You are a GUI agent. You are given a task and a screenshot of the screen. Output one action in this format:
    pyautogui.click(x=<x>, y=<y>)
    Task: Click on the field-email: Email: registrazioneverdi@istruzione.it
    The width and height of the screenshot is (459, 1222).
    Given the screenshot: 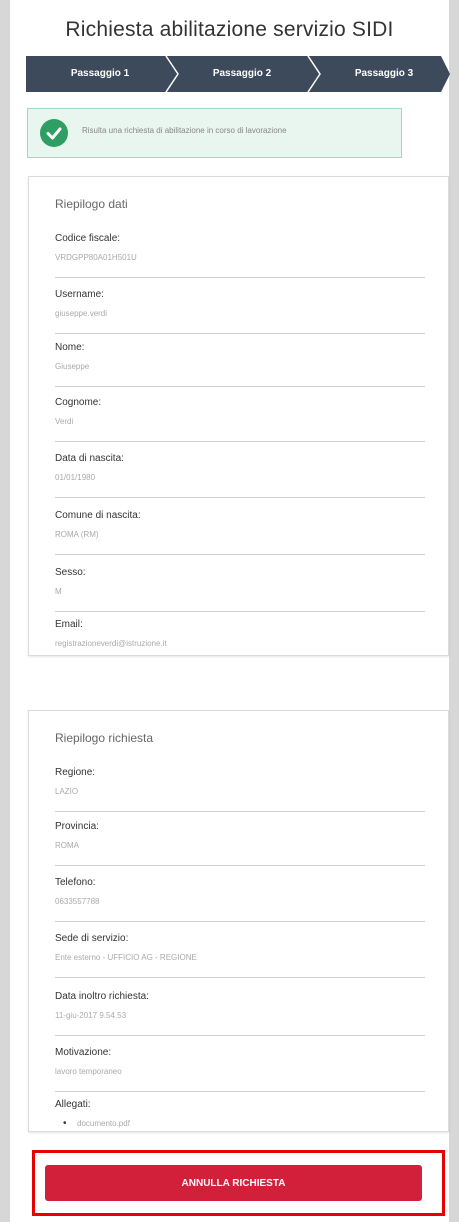 What is the action you would take?
    pyautogui.click(x=240, y=641)
    